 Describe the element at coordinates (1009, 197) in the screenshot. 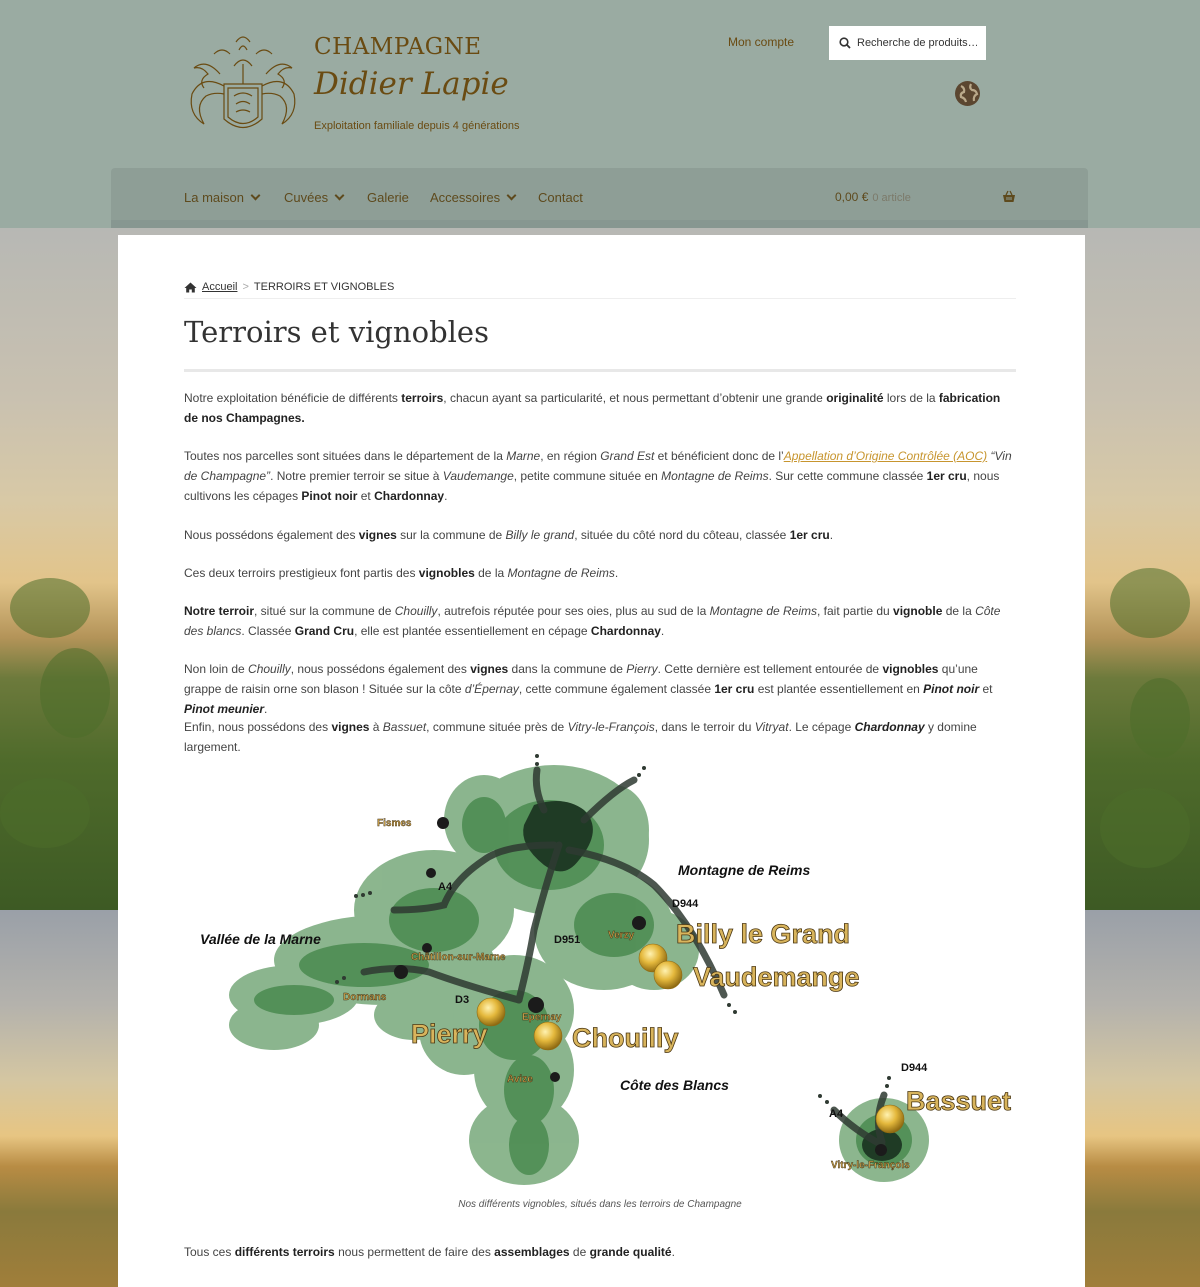

I see `shopping-basket-icon` at that location.